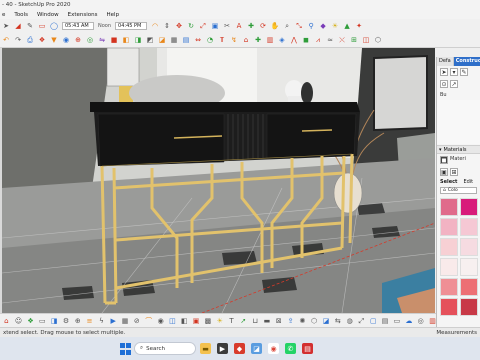 The width and height of the screenshot is (480, 360). Describe the element at coordinates (306, 40) in the screenshot. I see `stamp-icon: ◼` at that location.